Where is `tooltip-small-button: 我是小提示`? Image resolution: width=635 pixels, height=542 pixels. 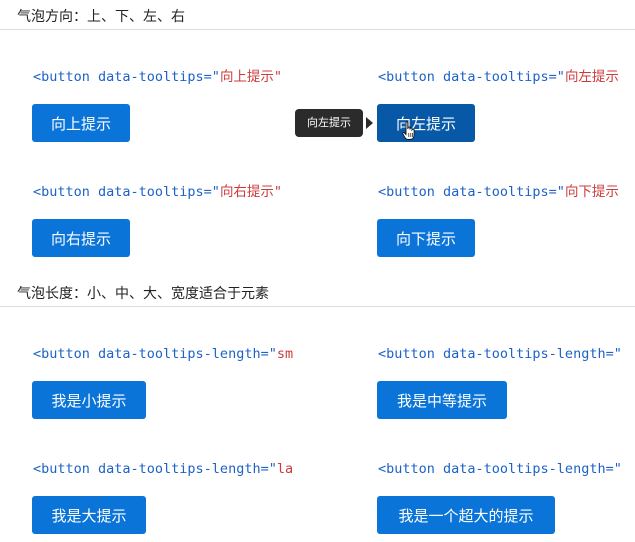 tooltip-small-button: 我是小提示 is located at coordinates (89, 400).